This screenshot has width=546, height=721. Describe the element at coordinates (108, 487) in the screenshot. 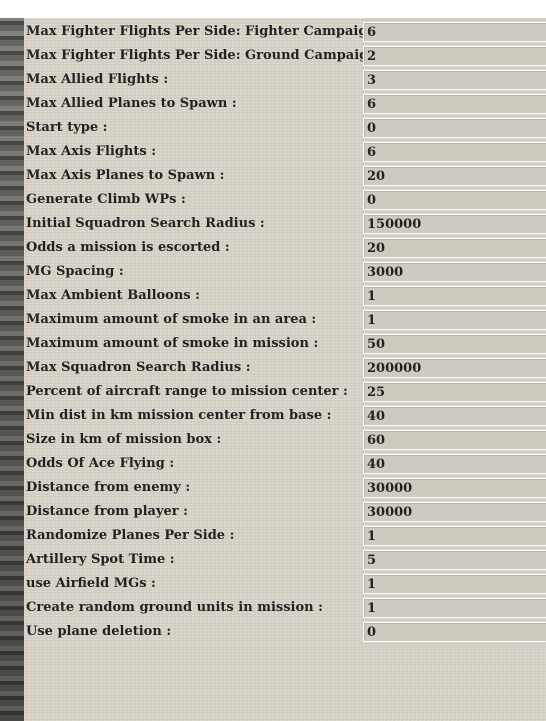

I see `setting-label: Distance from enemy :` at that location.